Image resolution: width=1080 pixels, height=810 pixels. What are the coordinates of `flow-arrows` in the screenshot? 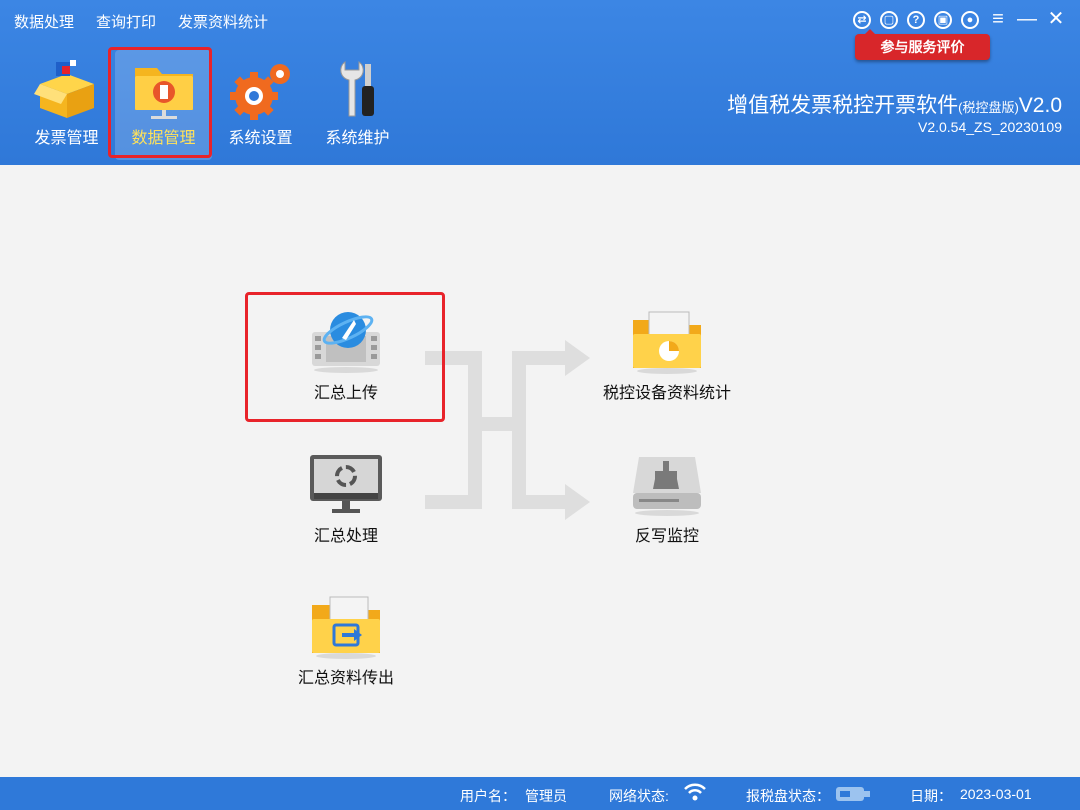 It's located at (507, 430).